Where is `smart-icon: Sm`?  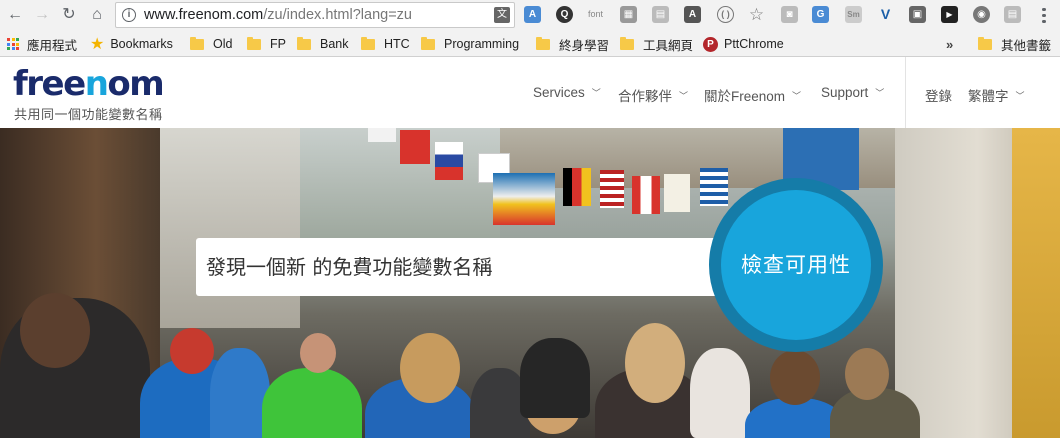 smart-icon: Sm is located at coordinates (853, 14).